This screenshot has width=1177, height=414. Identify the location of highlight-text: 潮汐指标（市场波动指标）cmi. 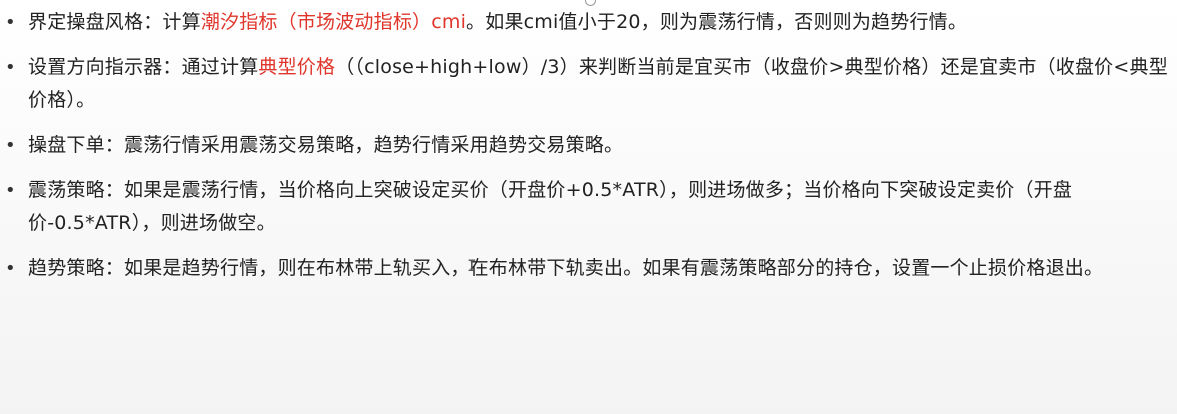
(333, 22).